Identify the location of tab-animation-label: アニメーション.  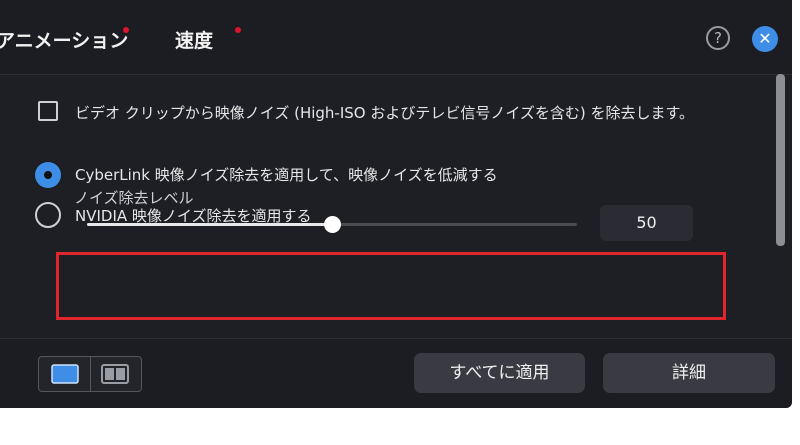
(64, 41).